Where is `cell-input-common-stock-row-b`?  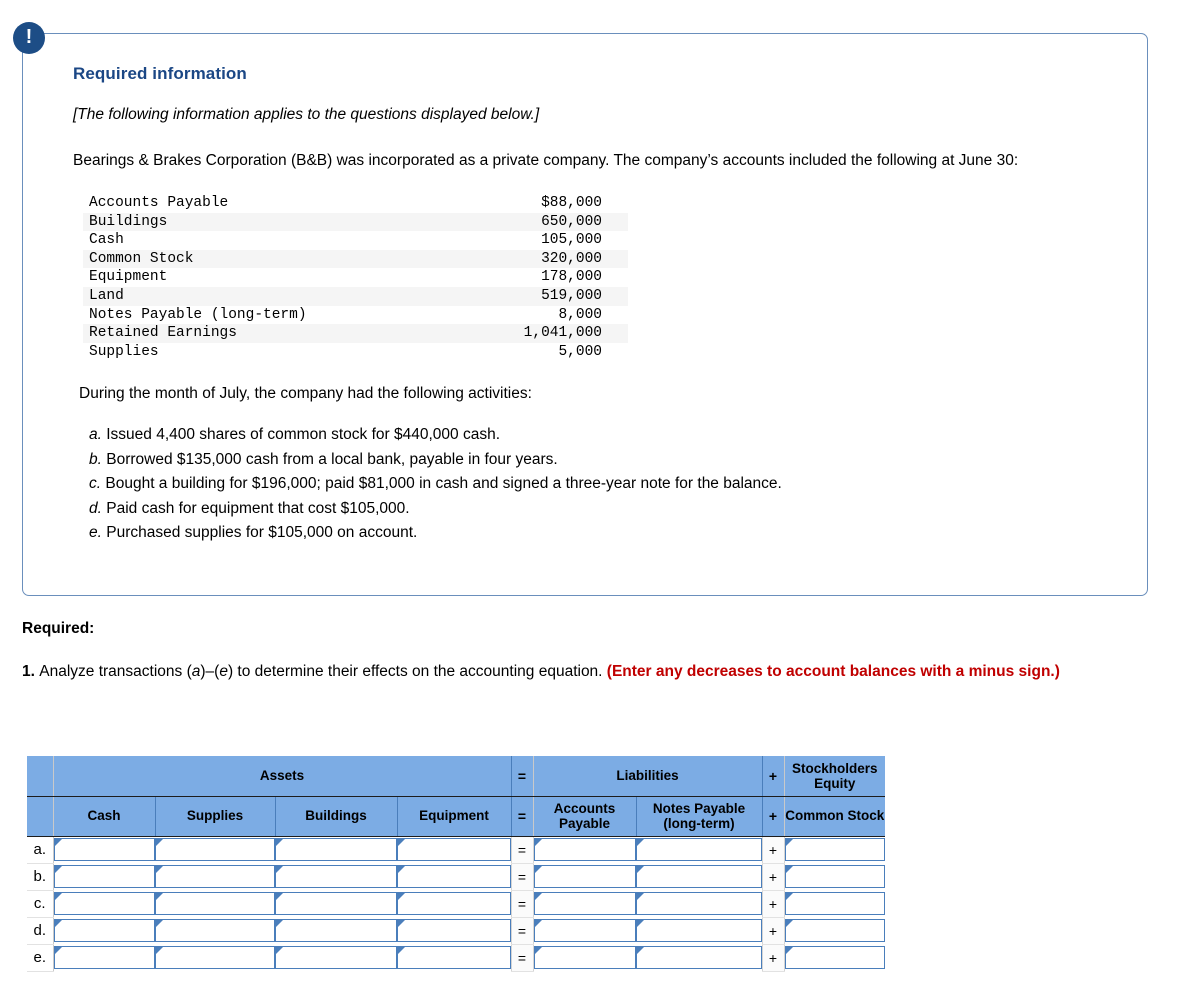 cell-input-common-stock-row-b is located at coordinates (834, 876).